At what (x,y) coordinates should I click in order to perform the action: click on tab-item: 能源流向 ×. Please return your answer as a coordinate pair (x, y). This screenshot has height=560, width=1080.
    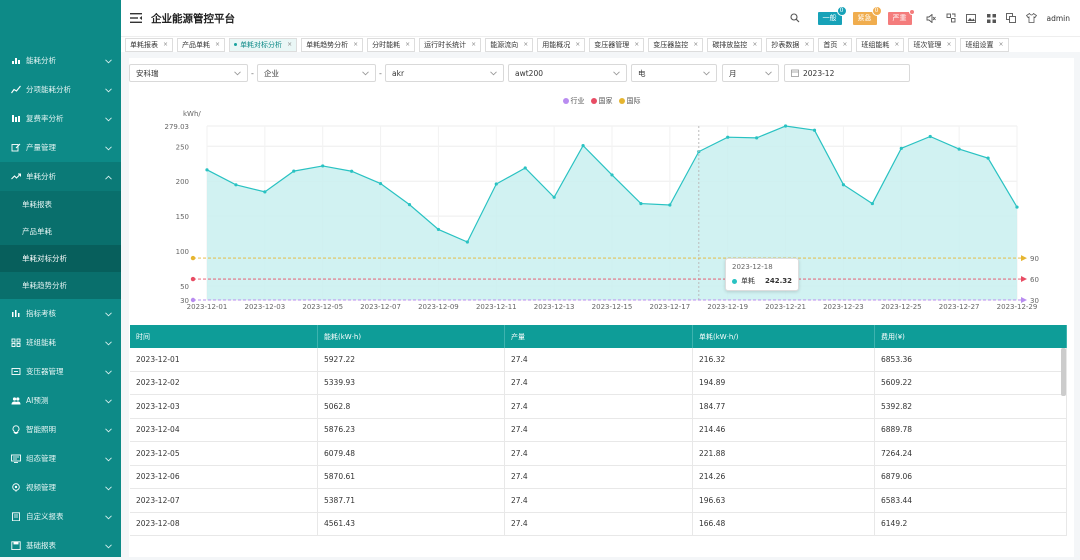
    Looking at the image, I should click on (509, 44).